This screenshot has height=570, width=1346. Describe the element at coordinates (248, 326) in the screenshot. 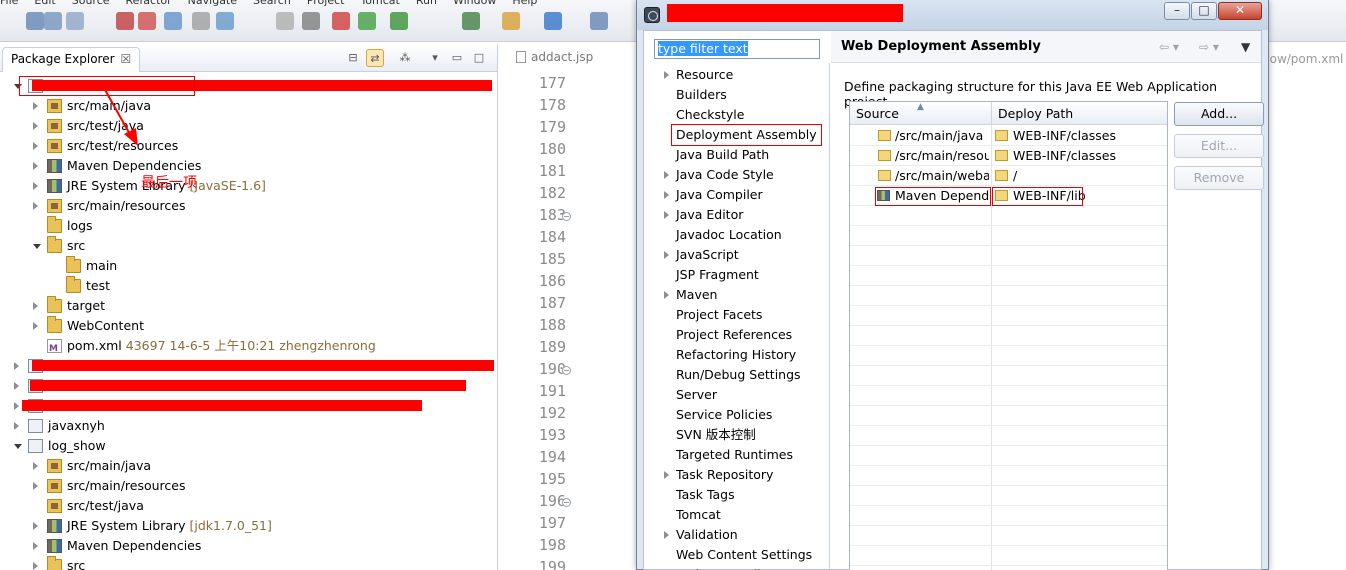

I see `tree-item: WebContent` at that location.